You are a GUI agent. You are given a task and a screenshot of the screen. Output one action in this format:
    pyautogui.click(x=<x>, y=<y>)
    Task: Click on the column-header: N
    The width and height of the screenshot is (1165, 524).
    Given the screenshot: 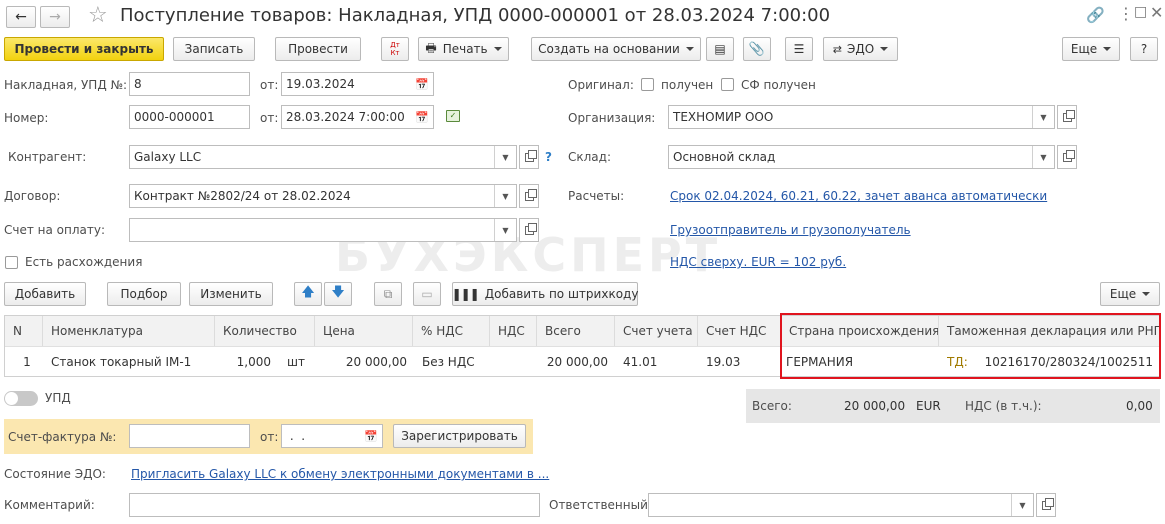 What is the action you would take?
    pyautogui.click(x=24, y=331)
    